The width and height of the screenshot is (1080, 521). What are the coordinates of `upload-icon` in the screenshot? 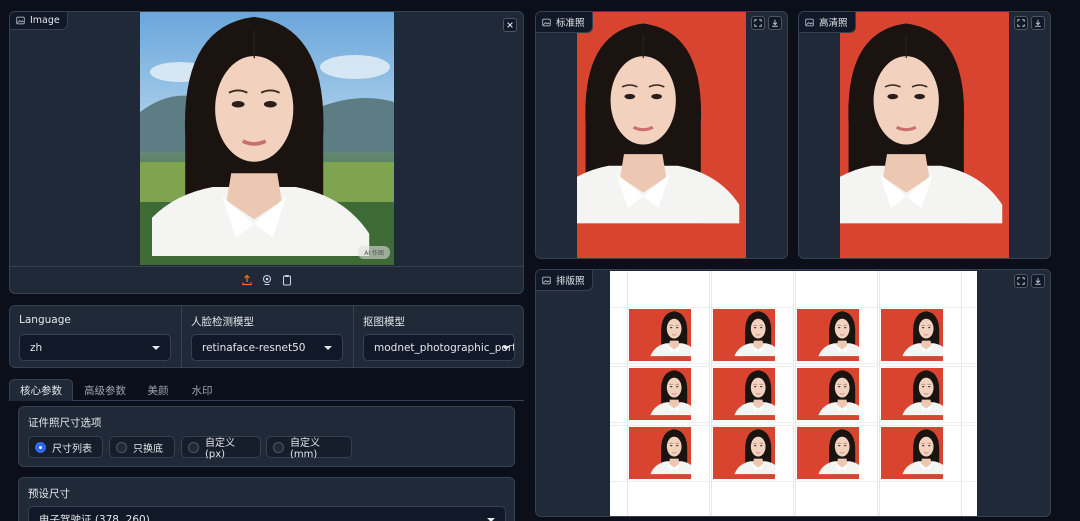 It's located at (247, 280).